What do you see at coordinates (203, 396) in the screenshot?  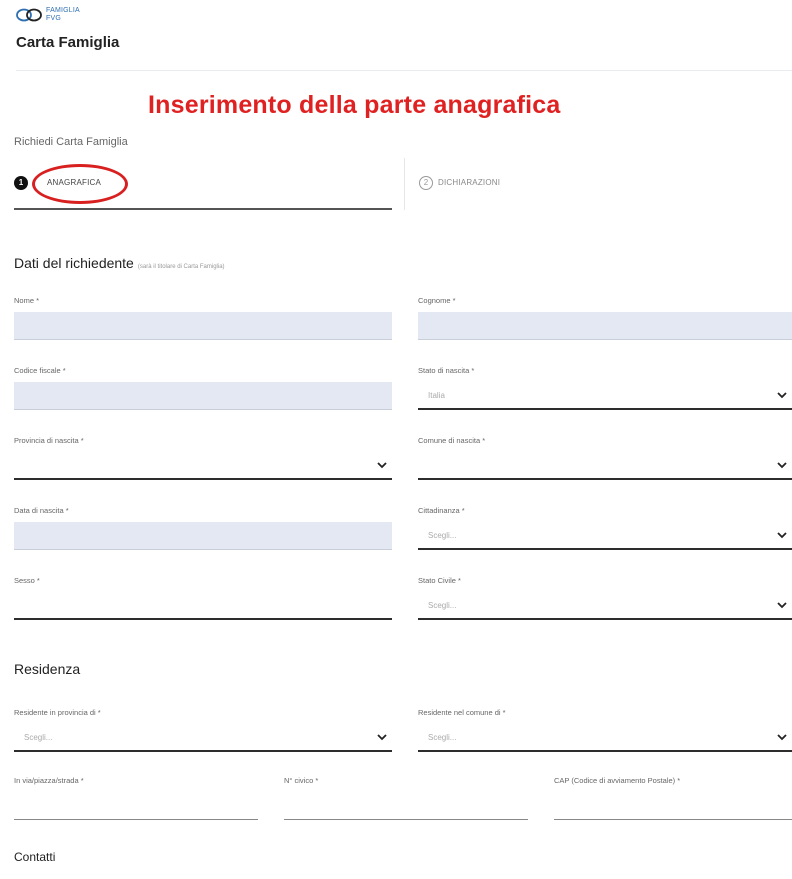 I see `codice-fiscale-input` at bounding box center [203, 396].